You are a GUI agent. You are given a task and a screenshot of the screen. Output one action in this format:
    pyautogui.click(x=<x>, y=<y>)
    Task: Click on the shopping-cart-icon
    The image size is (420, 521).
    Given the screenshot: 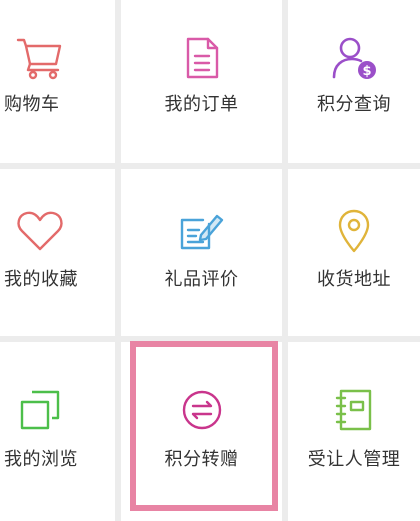 What is the action you would take?
    pyautogui.click(x=40, y=58)
    